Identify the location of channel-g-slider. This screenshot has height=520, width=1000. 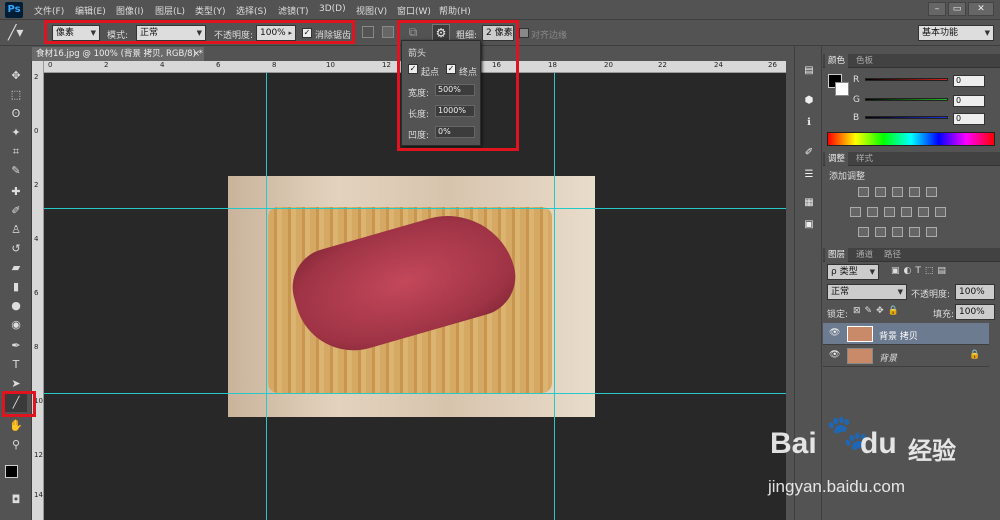
(906, 99).